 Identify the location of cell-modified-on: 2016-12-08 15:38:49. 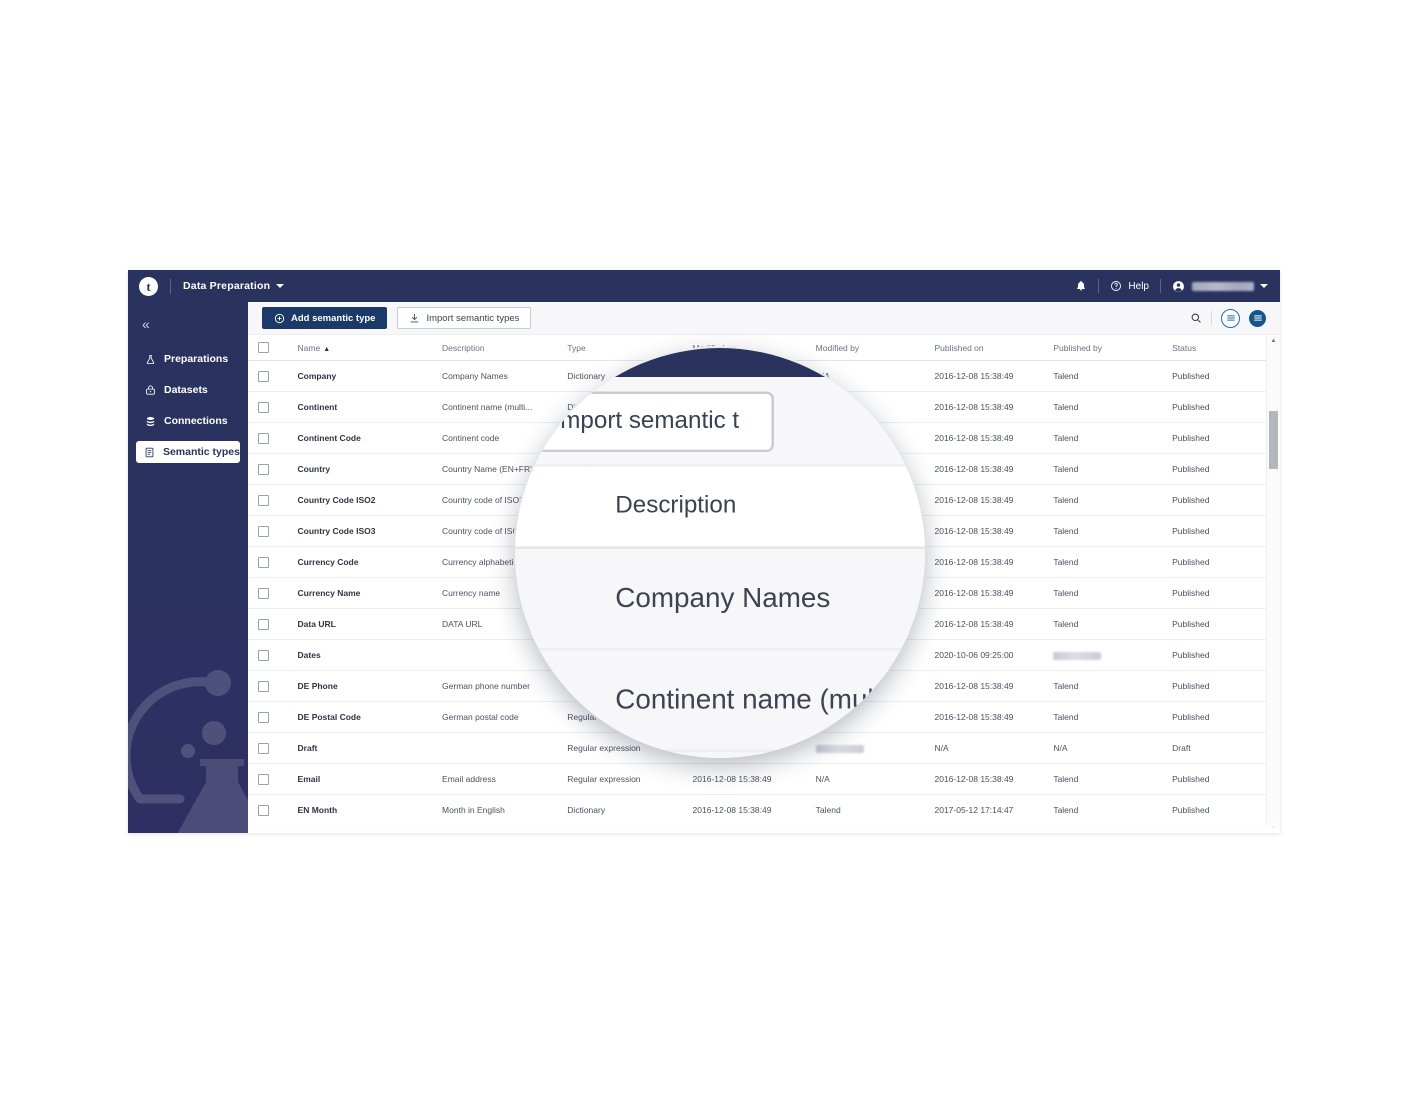
(743, 829).